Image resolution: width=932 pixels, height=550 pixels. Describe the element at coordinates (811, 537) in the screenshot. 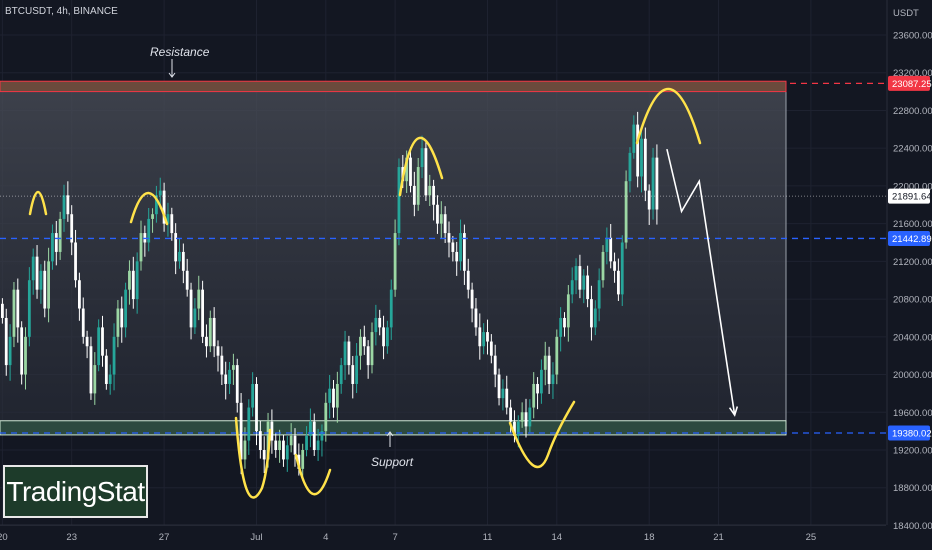

I see `time-axis-tick: 25` at that location.